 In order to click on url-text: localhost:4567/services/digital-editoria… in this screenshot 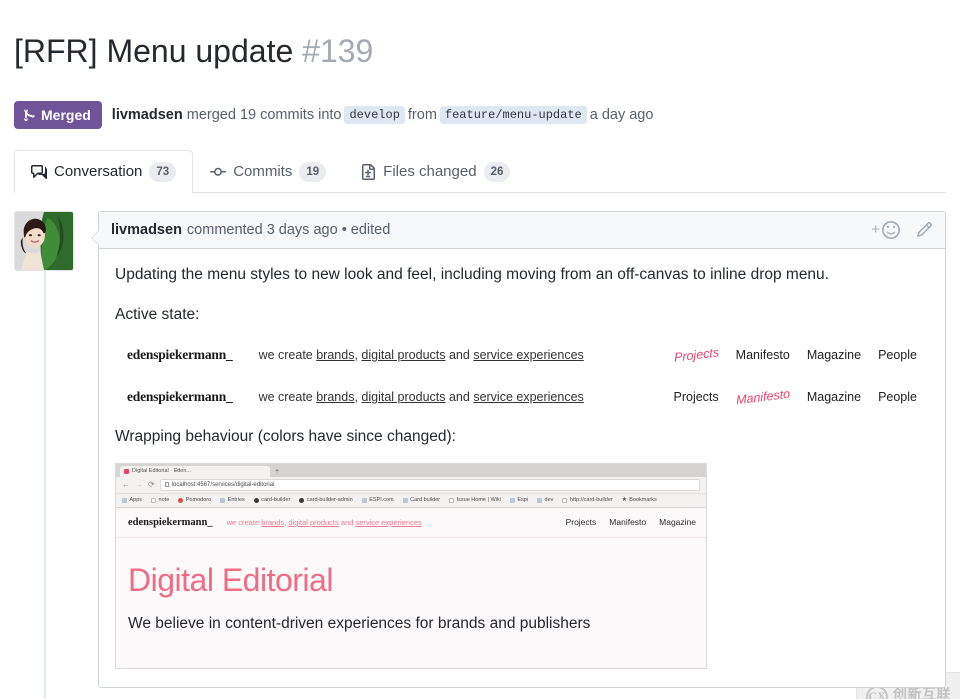, I will do `click(223, 484)`.